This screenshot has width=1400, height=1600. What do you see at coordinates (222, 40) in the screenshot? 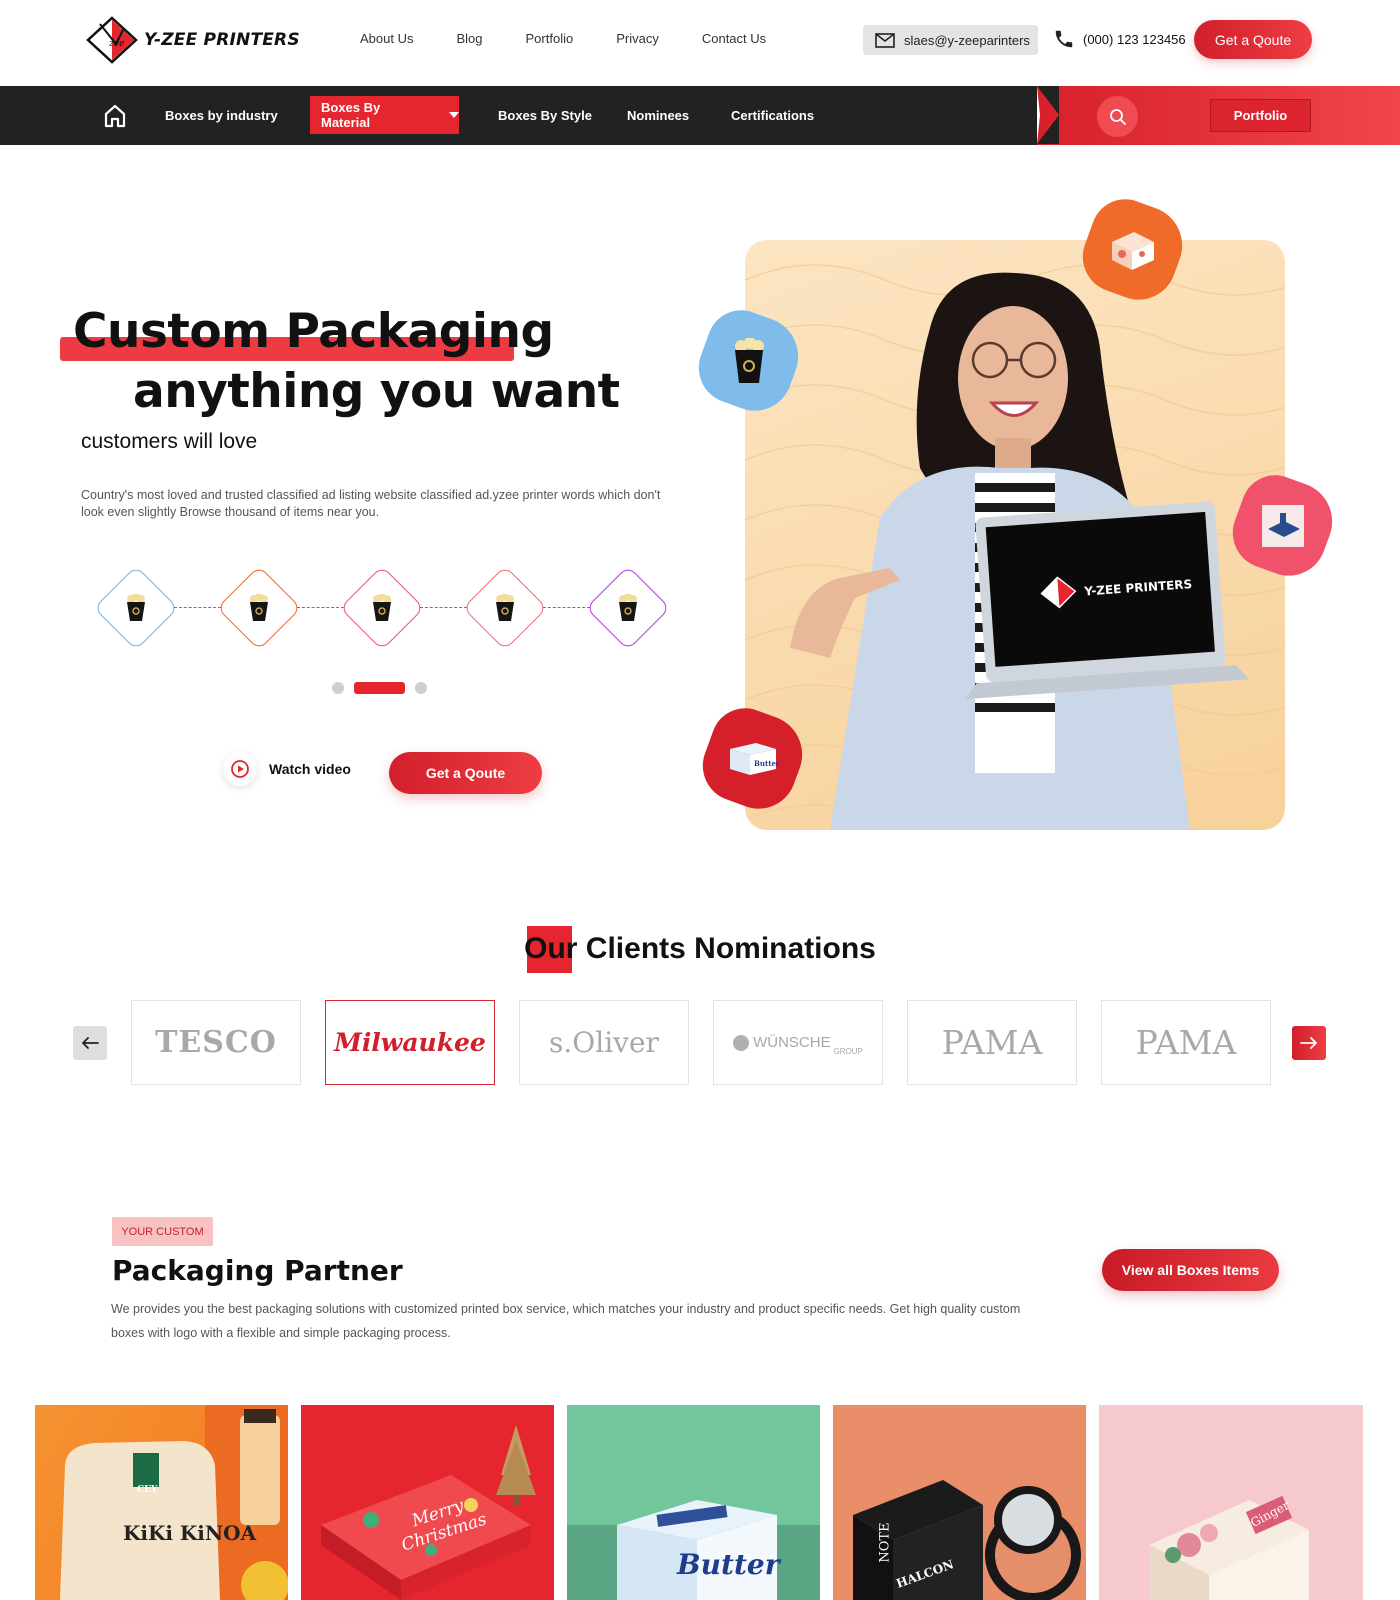
I see `brand-name: Y-ZEE PRINTERS` at bounding box center [222, 40].